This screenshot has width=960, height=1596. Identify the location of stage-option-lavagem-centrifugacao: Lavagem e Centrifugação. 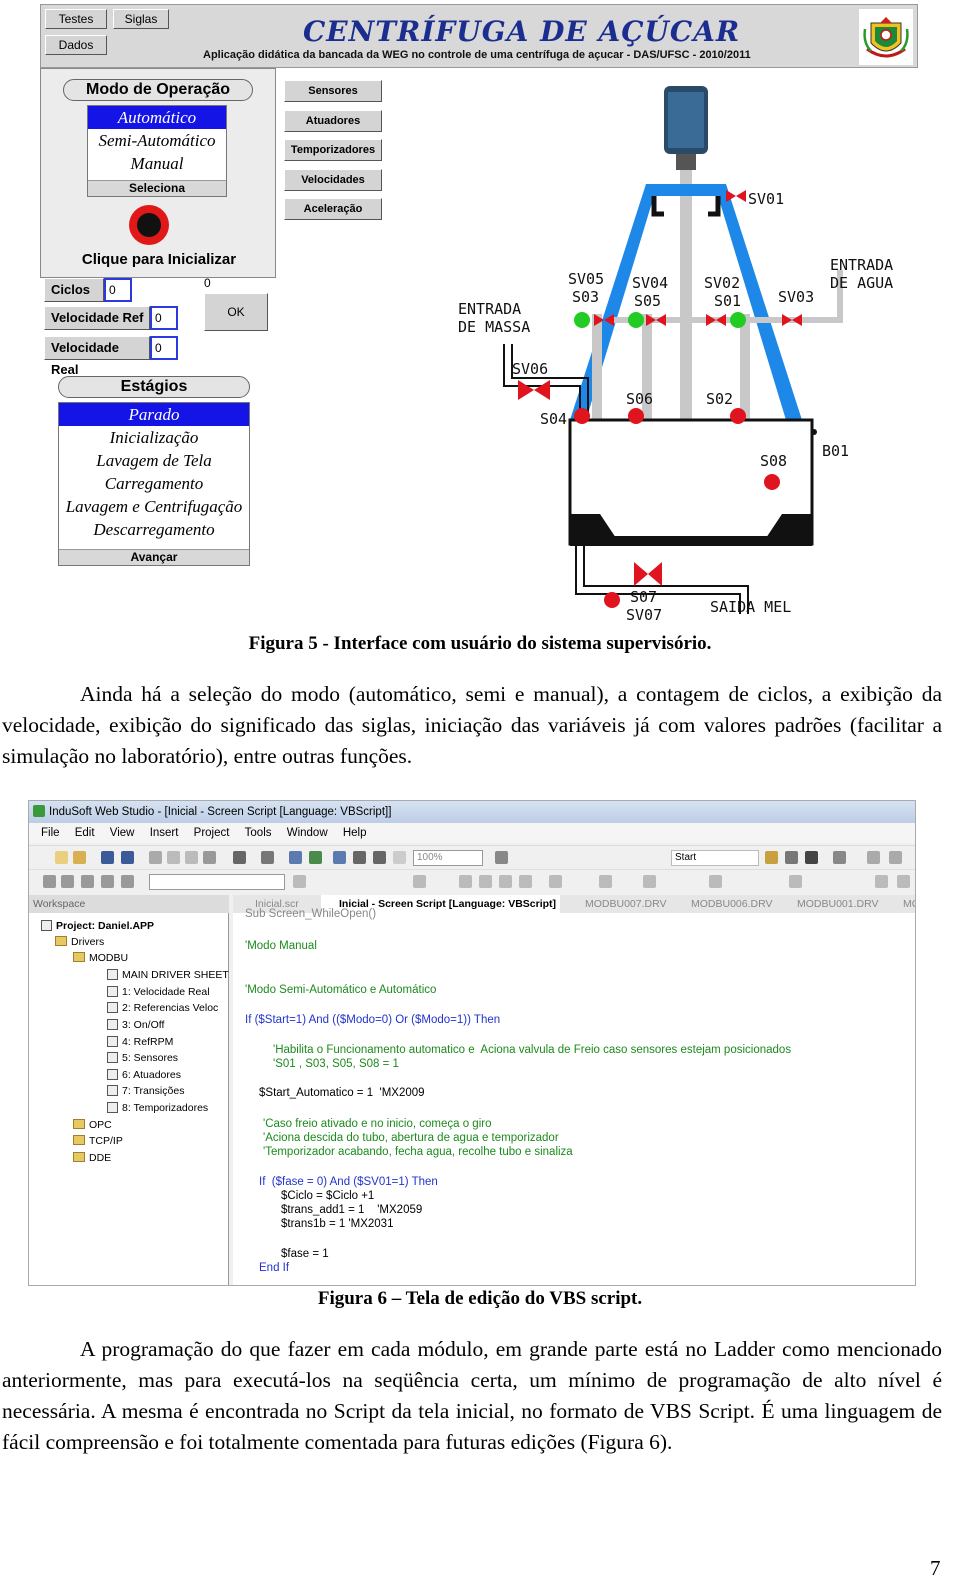
(154, 506).